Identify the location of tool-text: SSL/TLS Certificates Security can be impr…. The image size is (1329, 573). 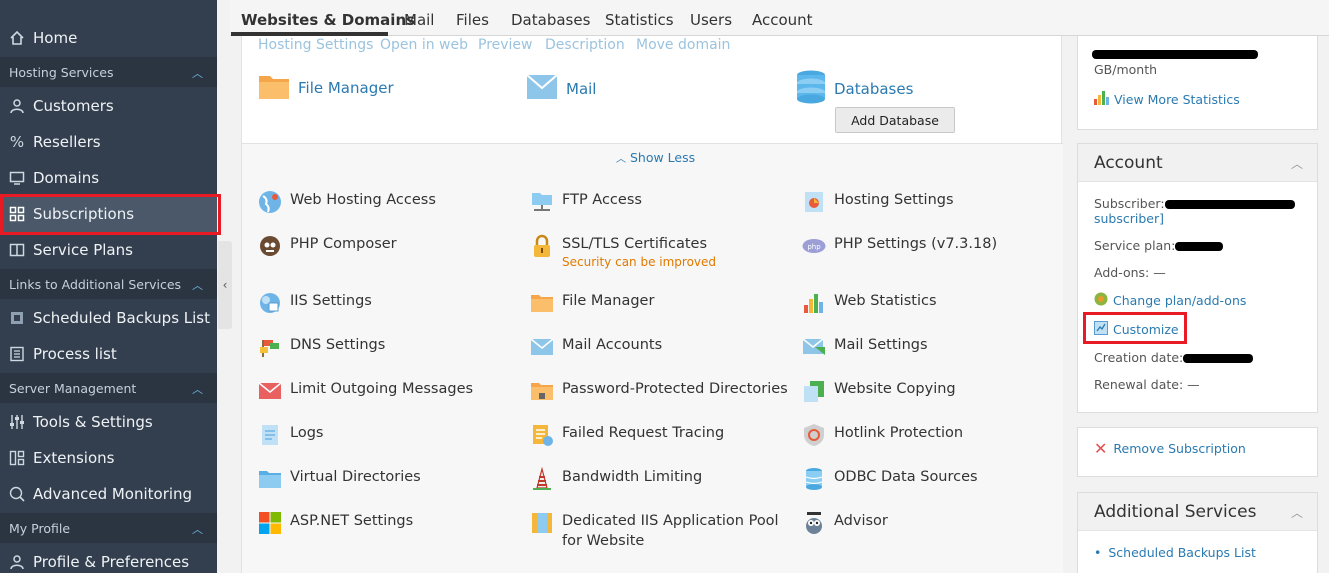
(639, 252).